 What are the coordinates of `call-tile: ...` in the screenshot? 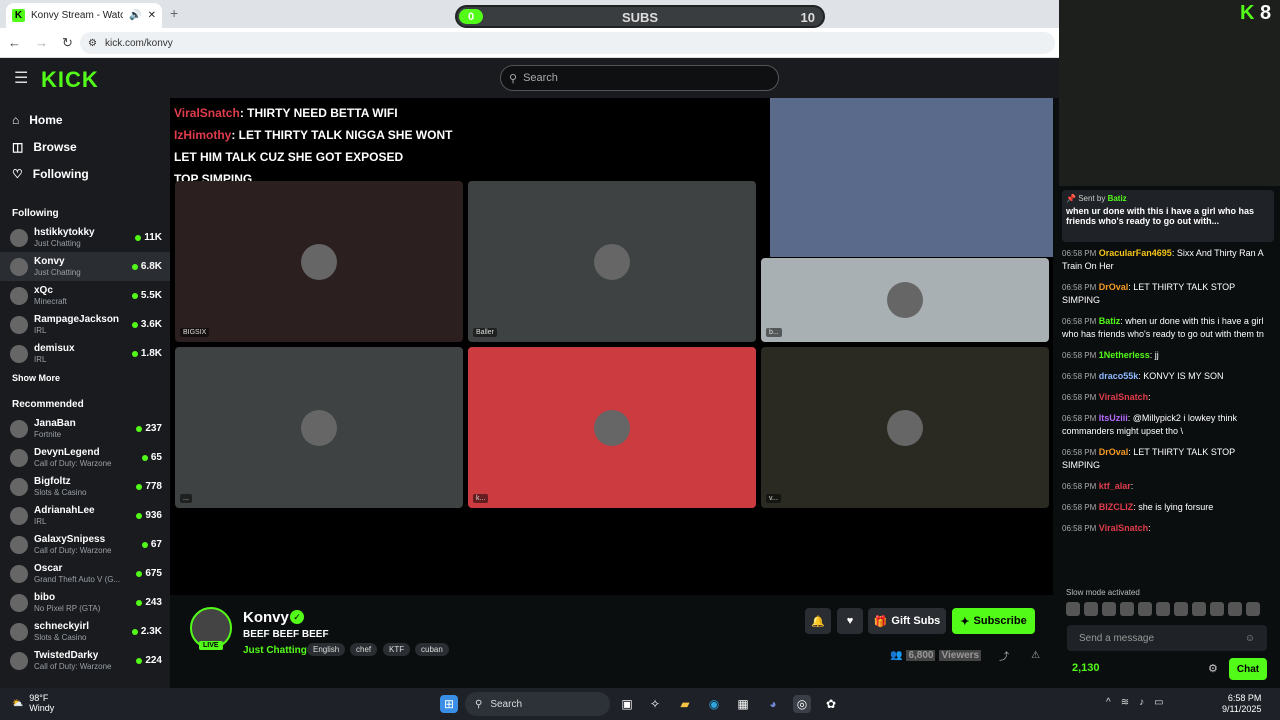 It's located at (319, 427).